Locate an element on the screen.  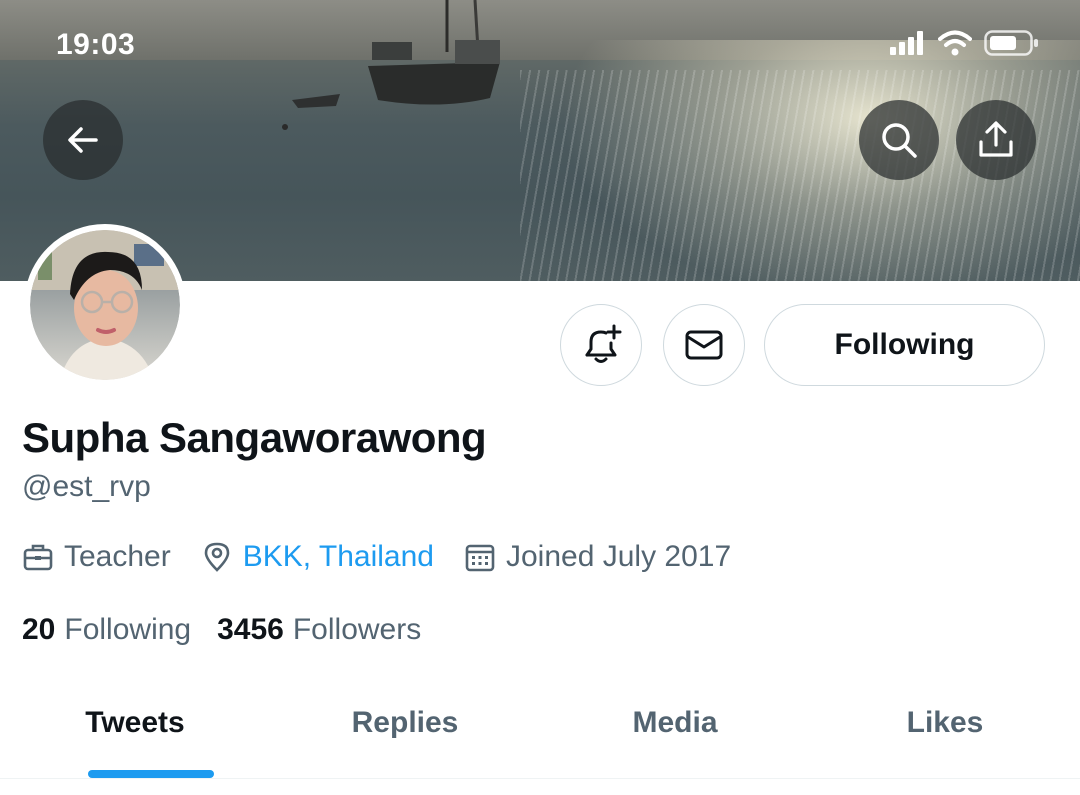
tab-tweets: Tweets is located at coordinates (135, 734).